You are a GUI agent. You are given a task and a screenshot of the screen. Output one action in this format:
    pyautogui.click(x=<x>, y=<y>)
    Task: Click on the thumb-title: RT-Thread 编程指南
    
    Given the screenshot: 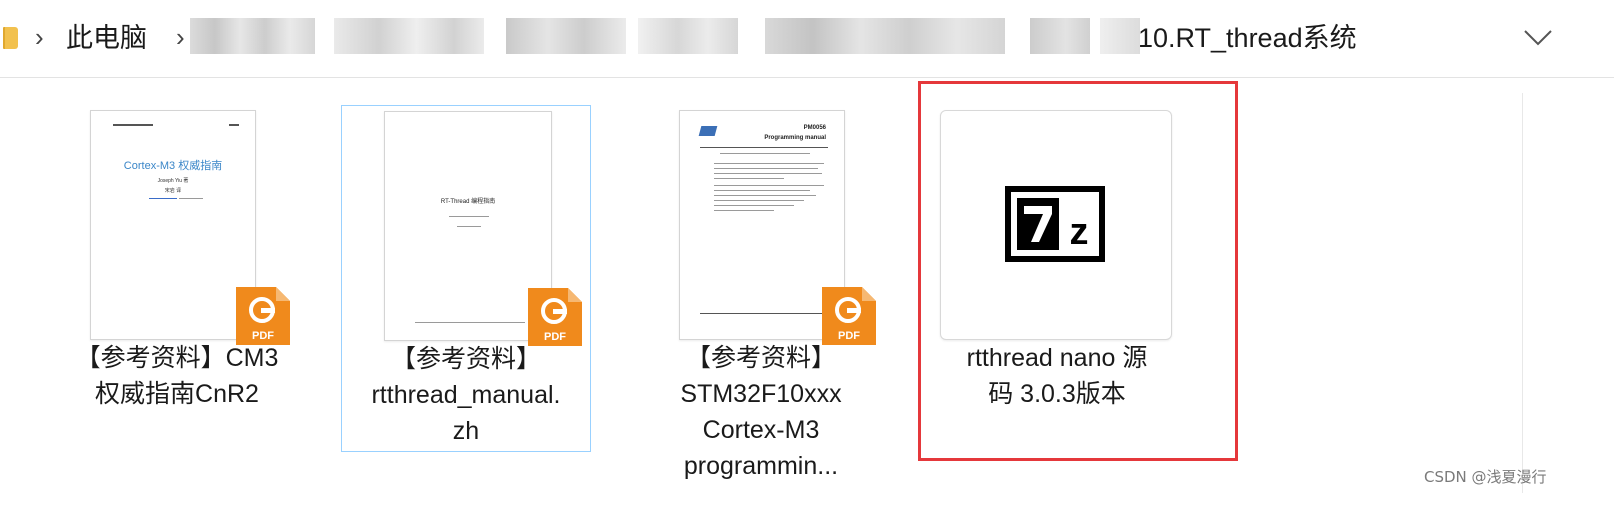 What is the action you would take?
    pyautogui.click(x=468, y=202)
    